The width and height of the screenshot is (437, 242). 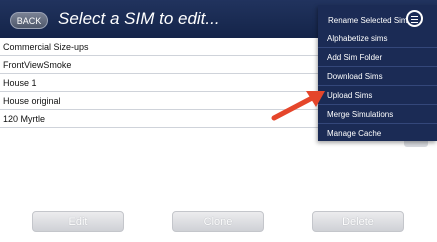 I want to click on menu-item-merge-simulations: Merge Simulations, so click(x=377, y=114).